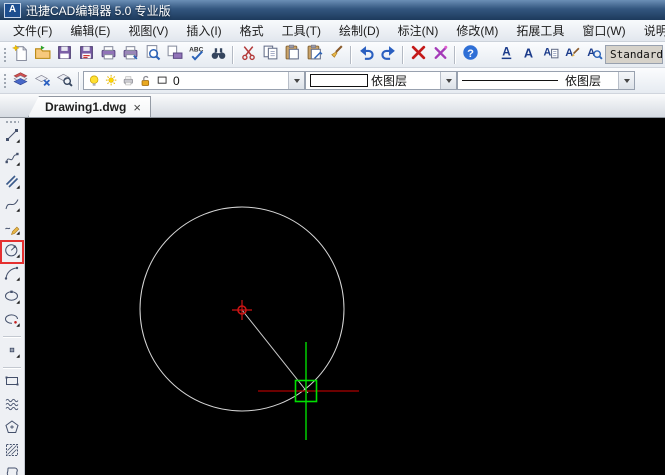  I want to click on tab-drawing1: Drawing1.dwg ×, so click(89, 106).